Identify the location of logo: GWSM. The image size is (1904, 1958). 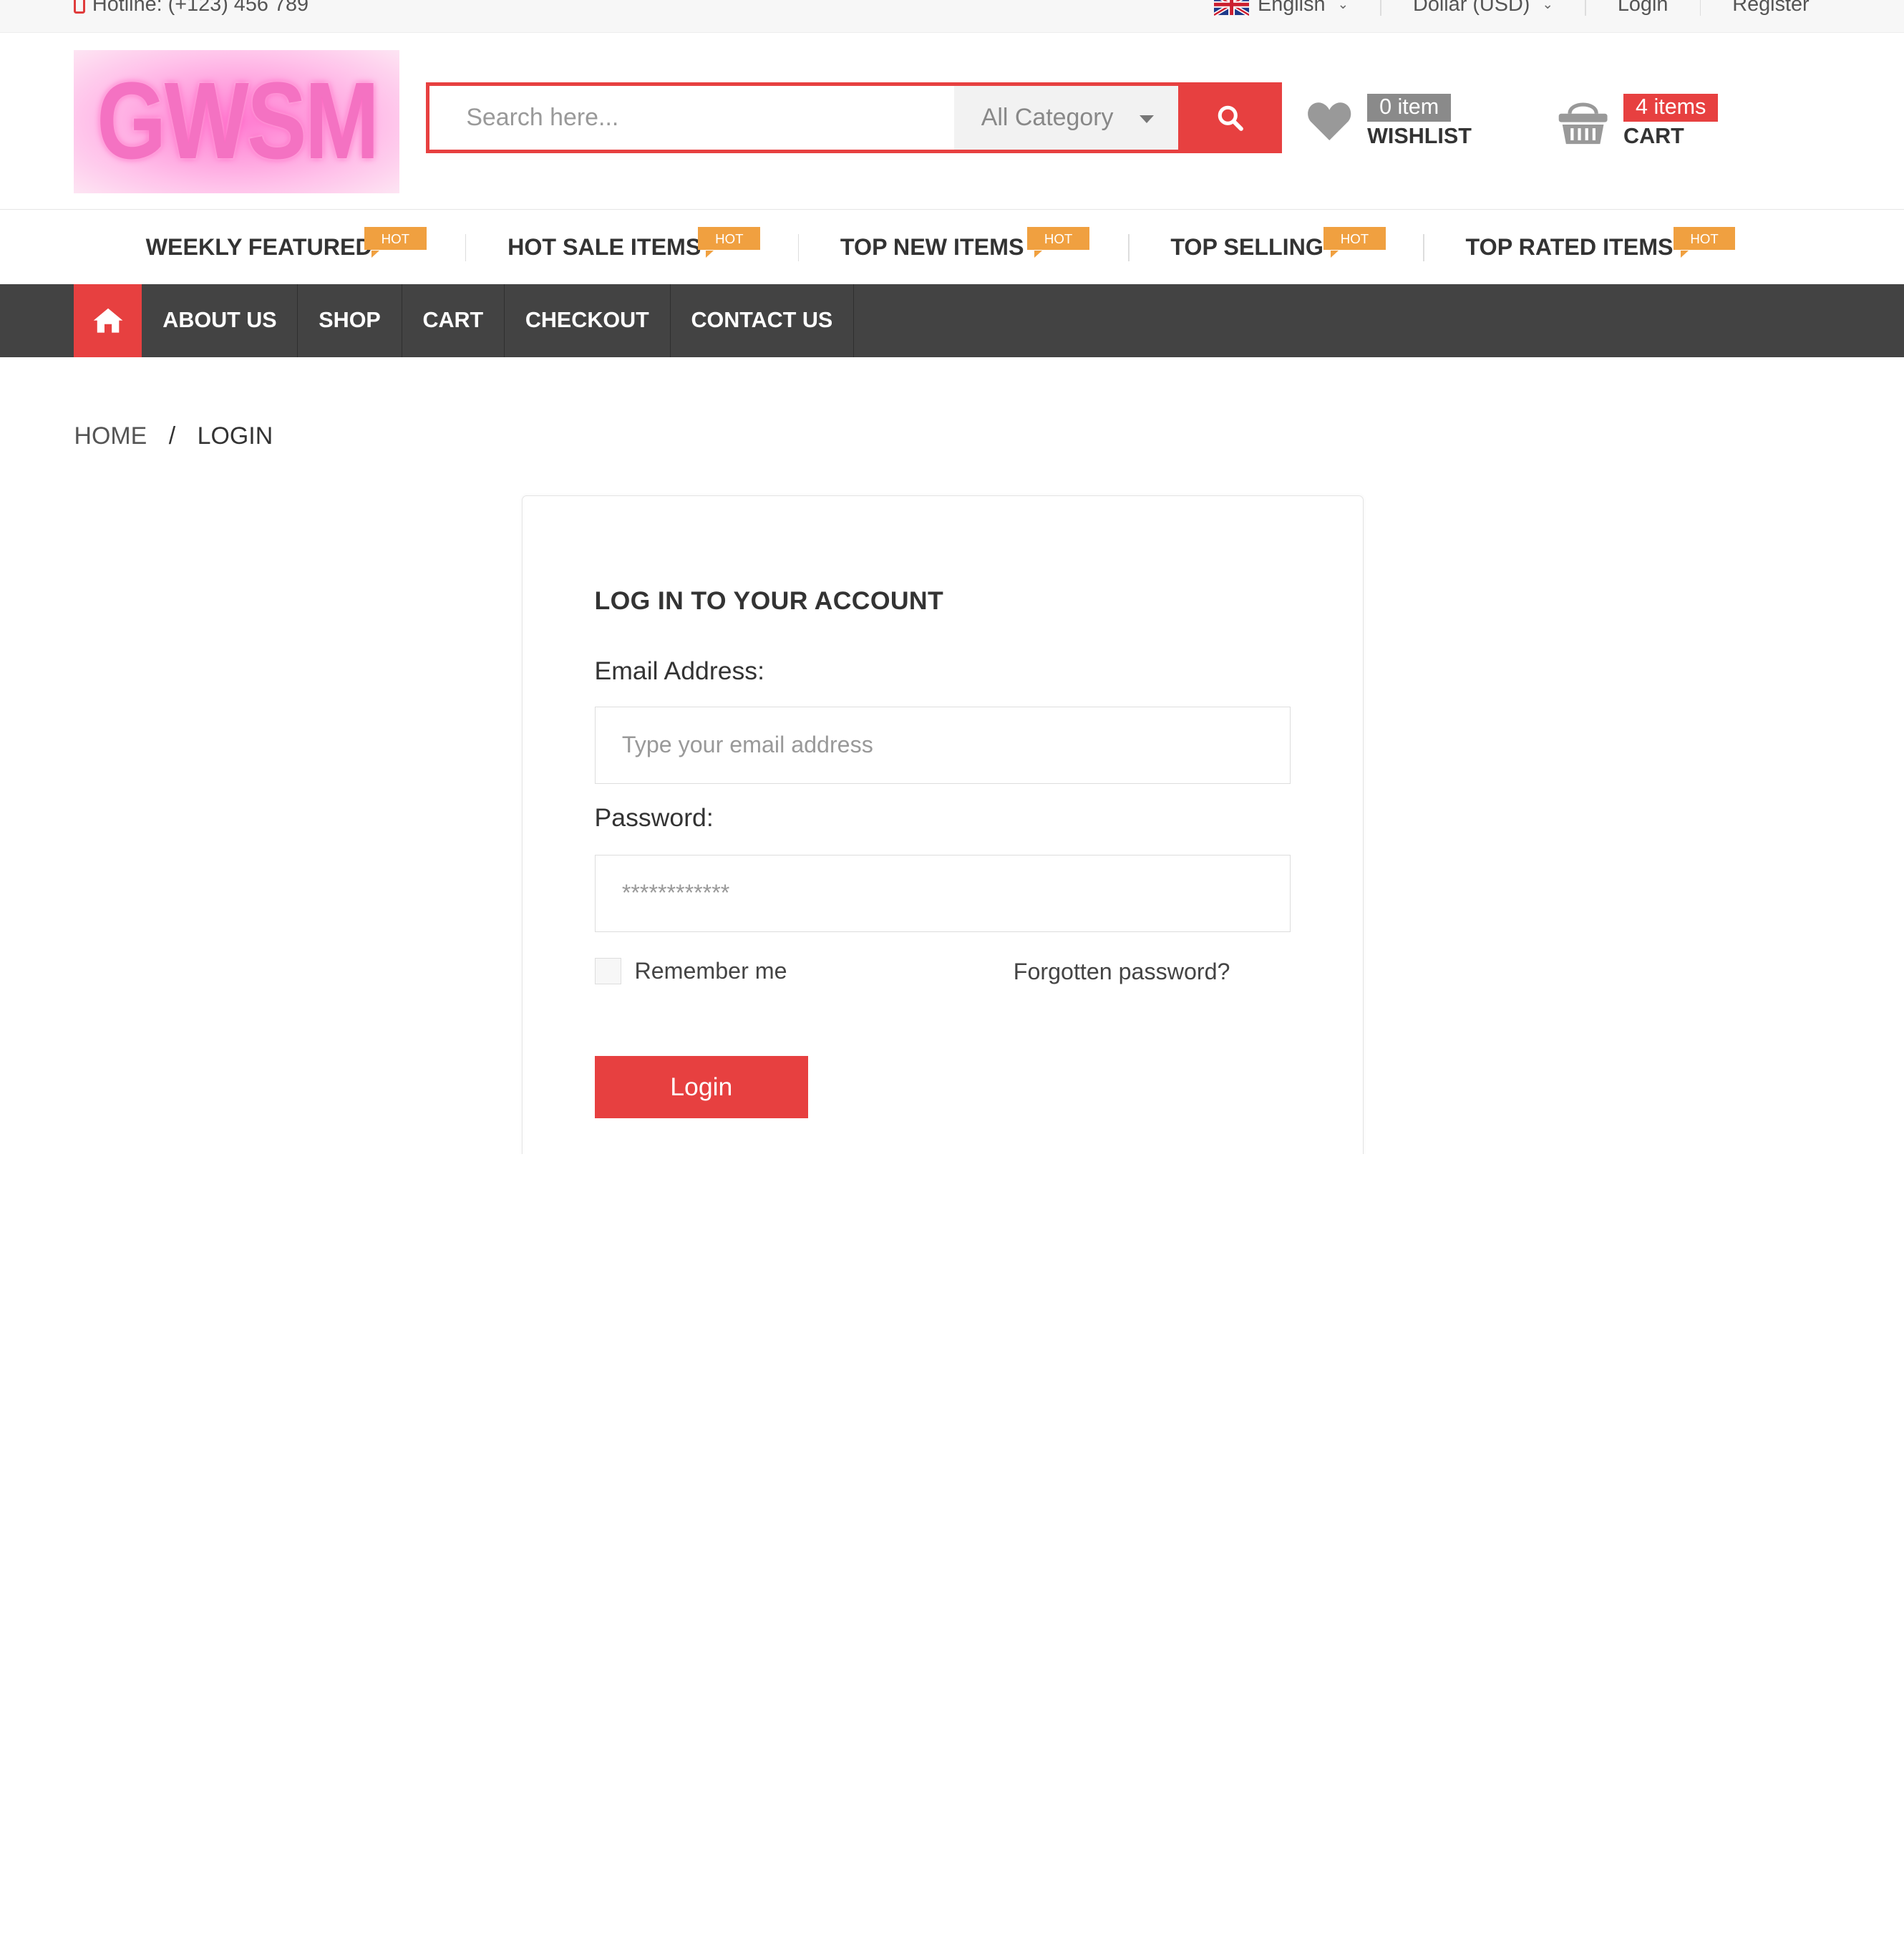
(237, 121).